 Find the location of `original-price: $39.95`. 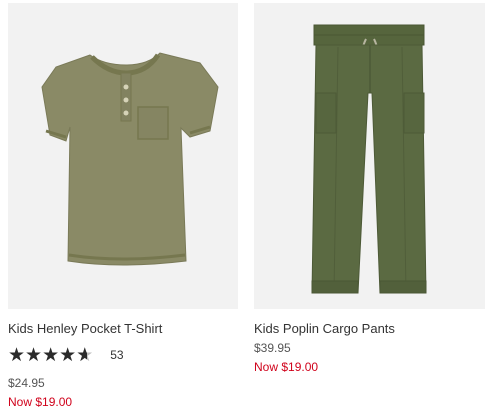

original-price: $39.95 is located at coordinates (272, 348).